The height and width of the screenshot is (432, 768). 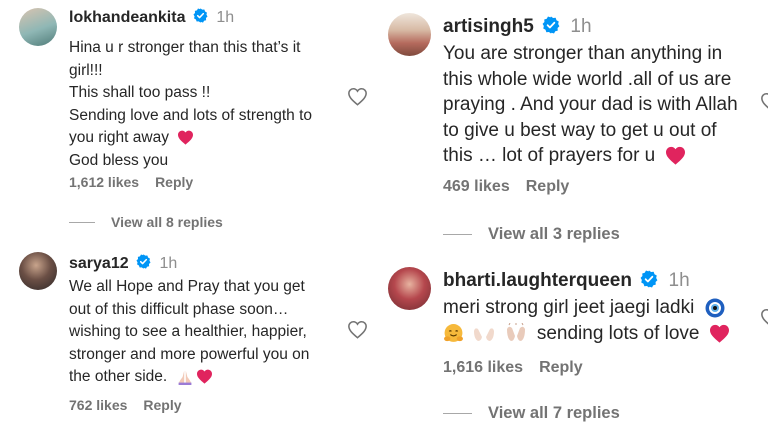 What do you see at coordinates (119, 160) in the screenshot?
I see `comment-line: God bless you` at bounding box center [119, 160].